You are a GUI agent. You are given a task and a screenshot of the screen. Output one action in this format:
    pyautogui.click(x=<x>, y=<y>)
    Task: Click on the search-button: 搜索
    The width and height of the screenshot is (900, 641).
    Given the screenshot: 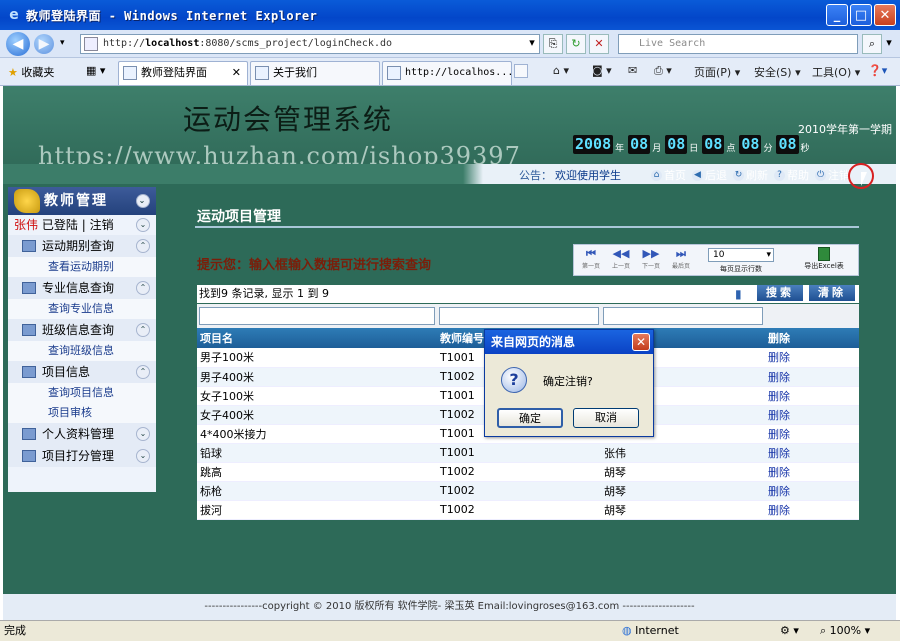 What is the action you would take?
    pyautogui.click(x=780, y=293)
    